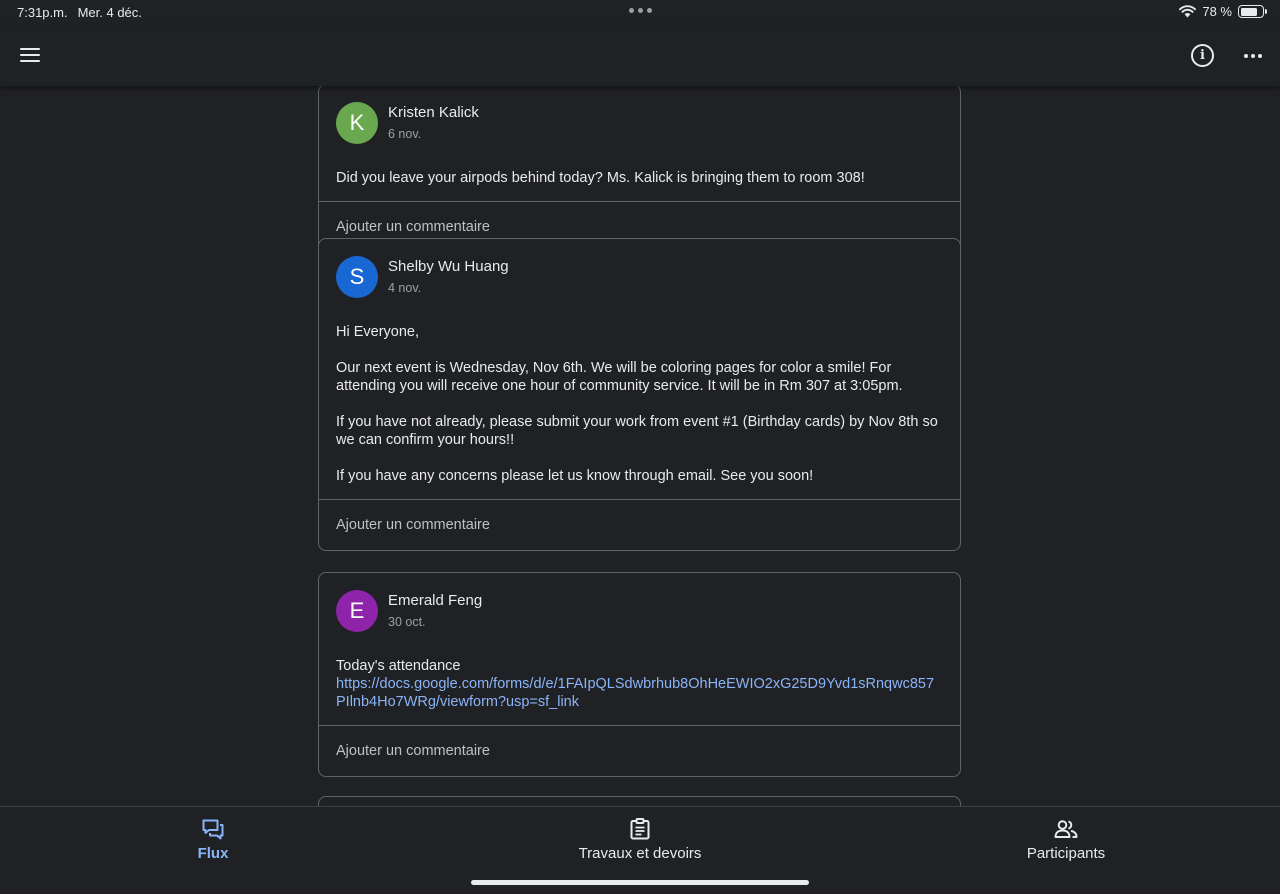  What do you see at coordinates (357, 277) in the screenshot?
I see `avatar: S` at bounding box center [357, 277].